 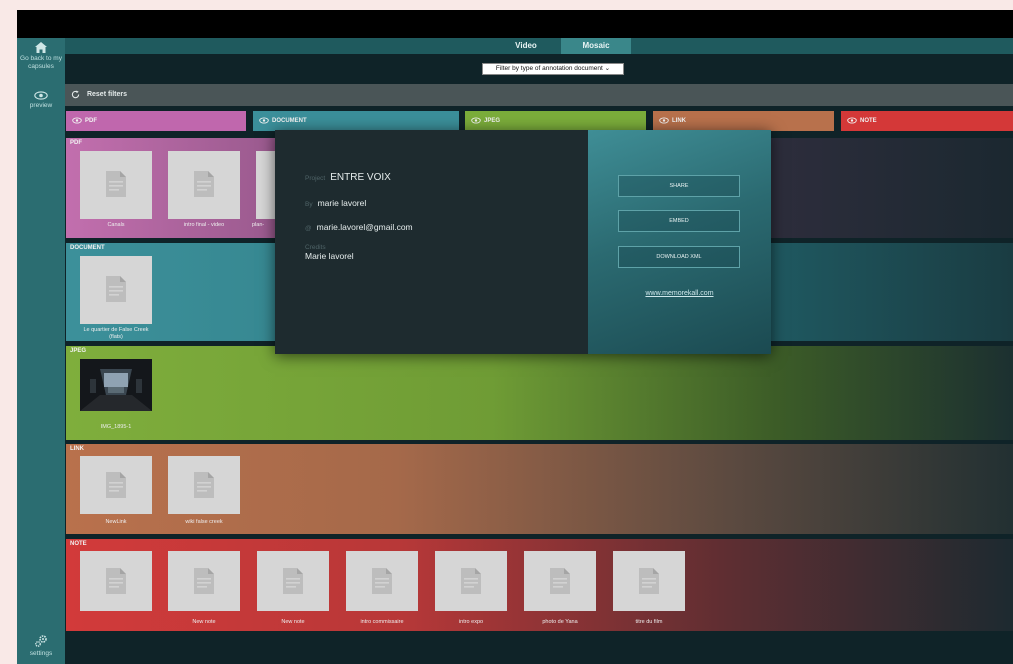 I want to click on sidebar: Go back to my capsules preview settings, so click(x=41, y=351).